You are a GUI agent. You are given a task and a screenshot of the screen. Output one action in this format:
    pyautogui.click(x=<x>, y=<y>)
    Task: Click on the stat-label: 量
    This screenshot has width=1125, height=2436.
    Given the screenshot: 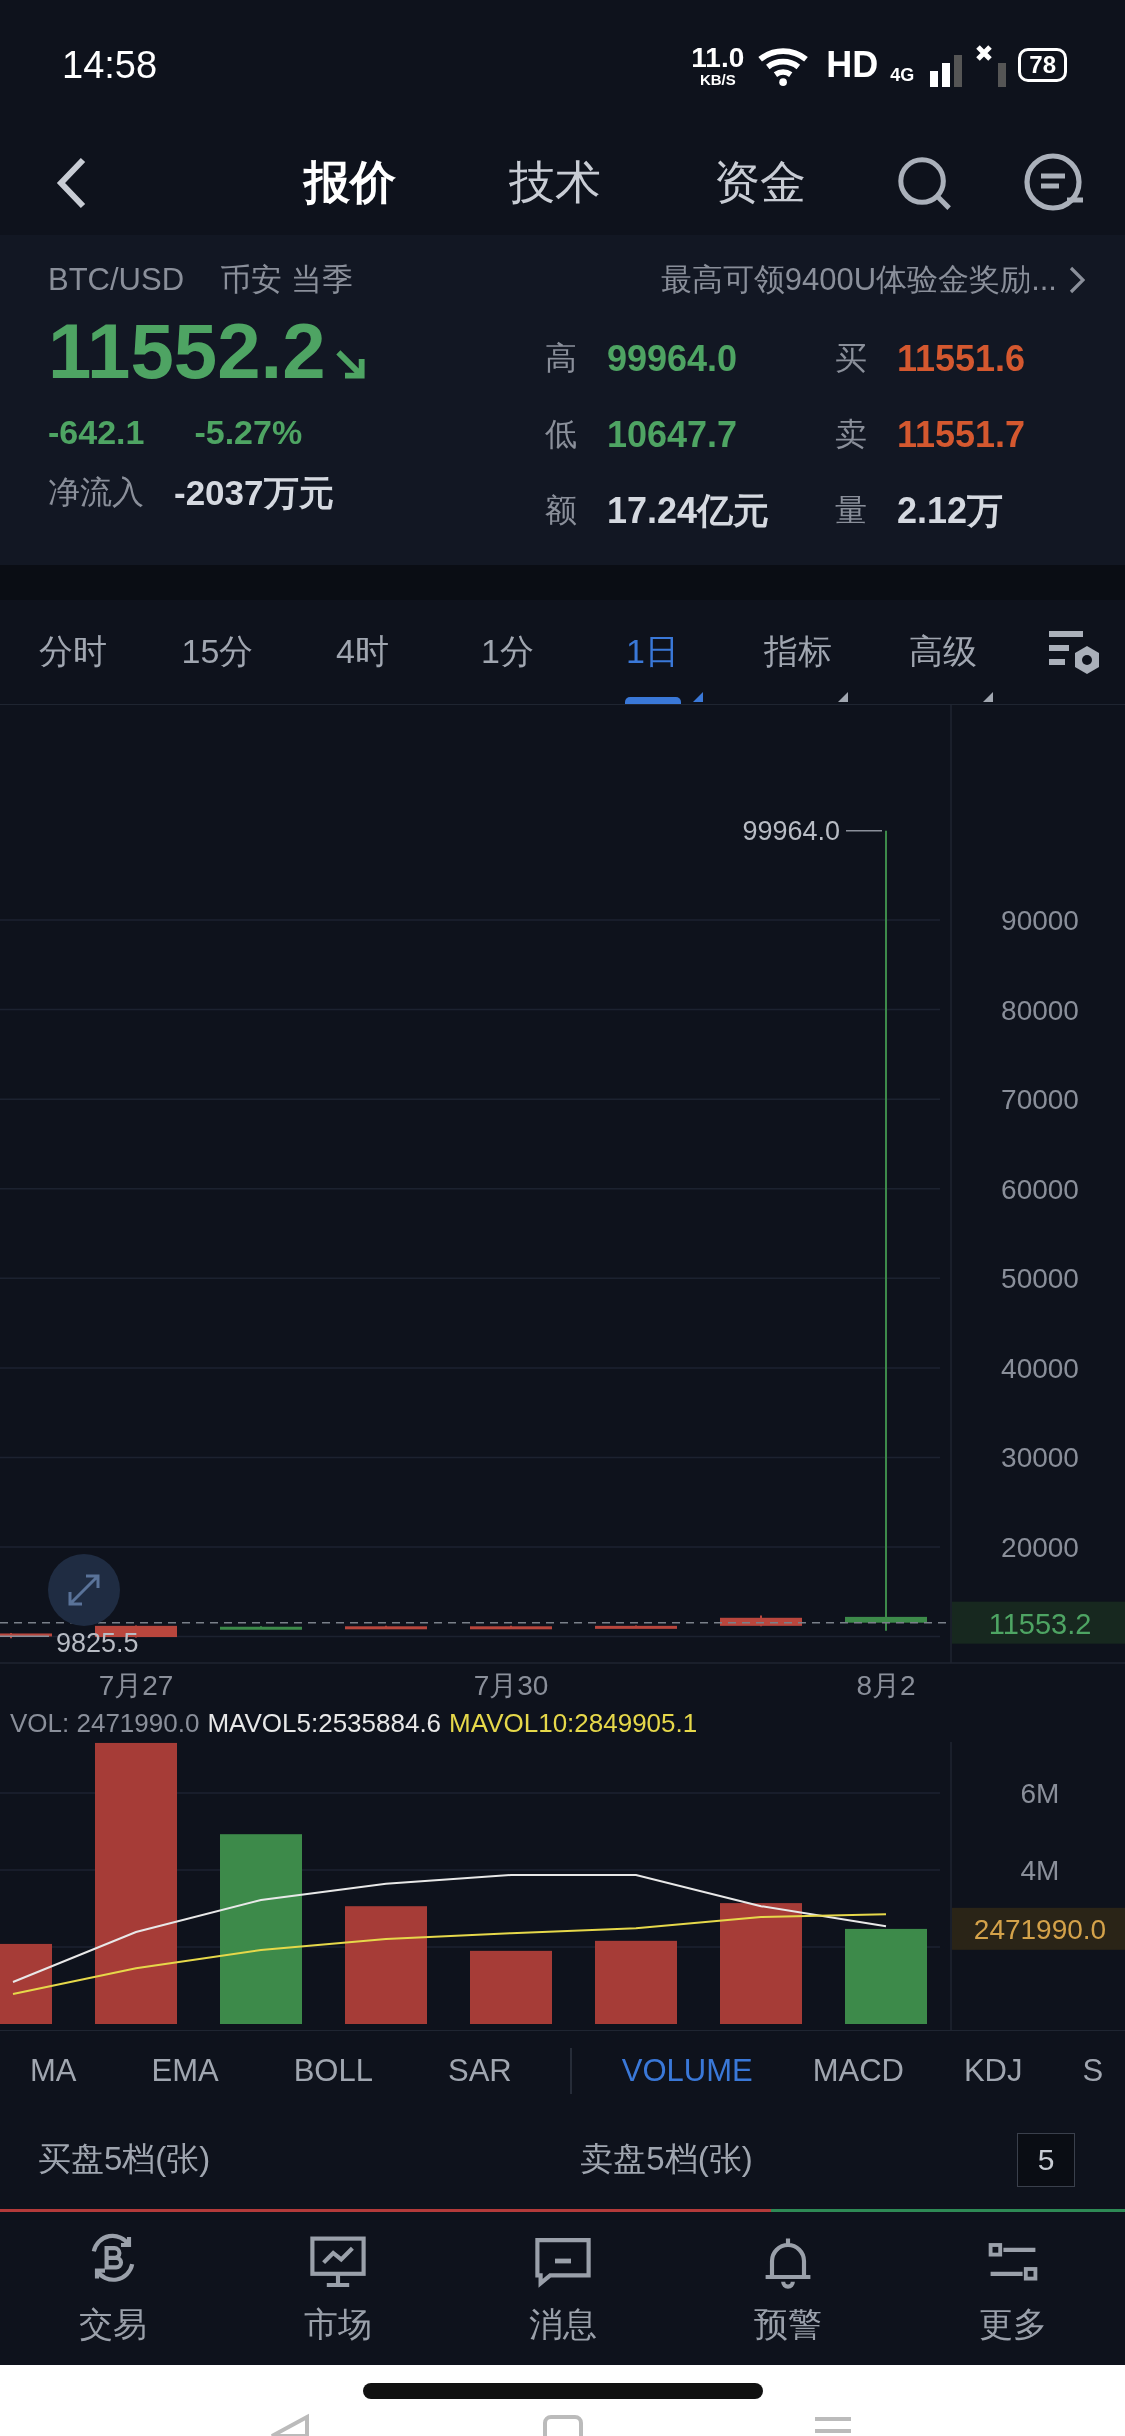 What is the action you would take?
    pyautogui.click(x=851, y=510)
    